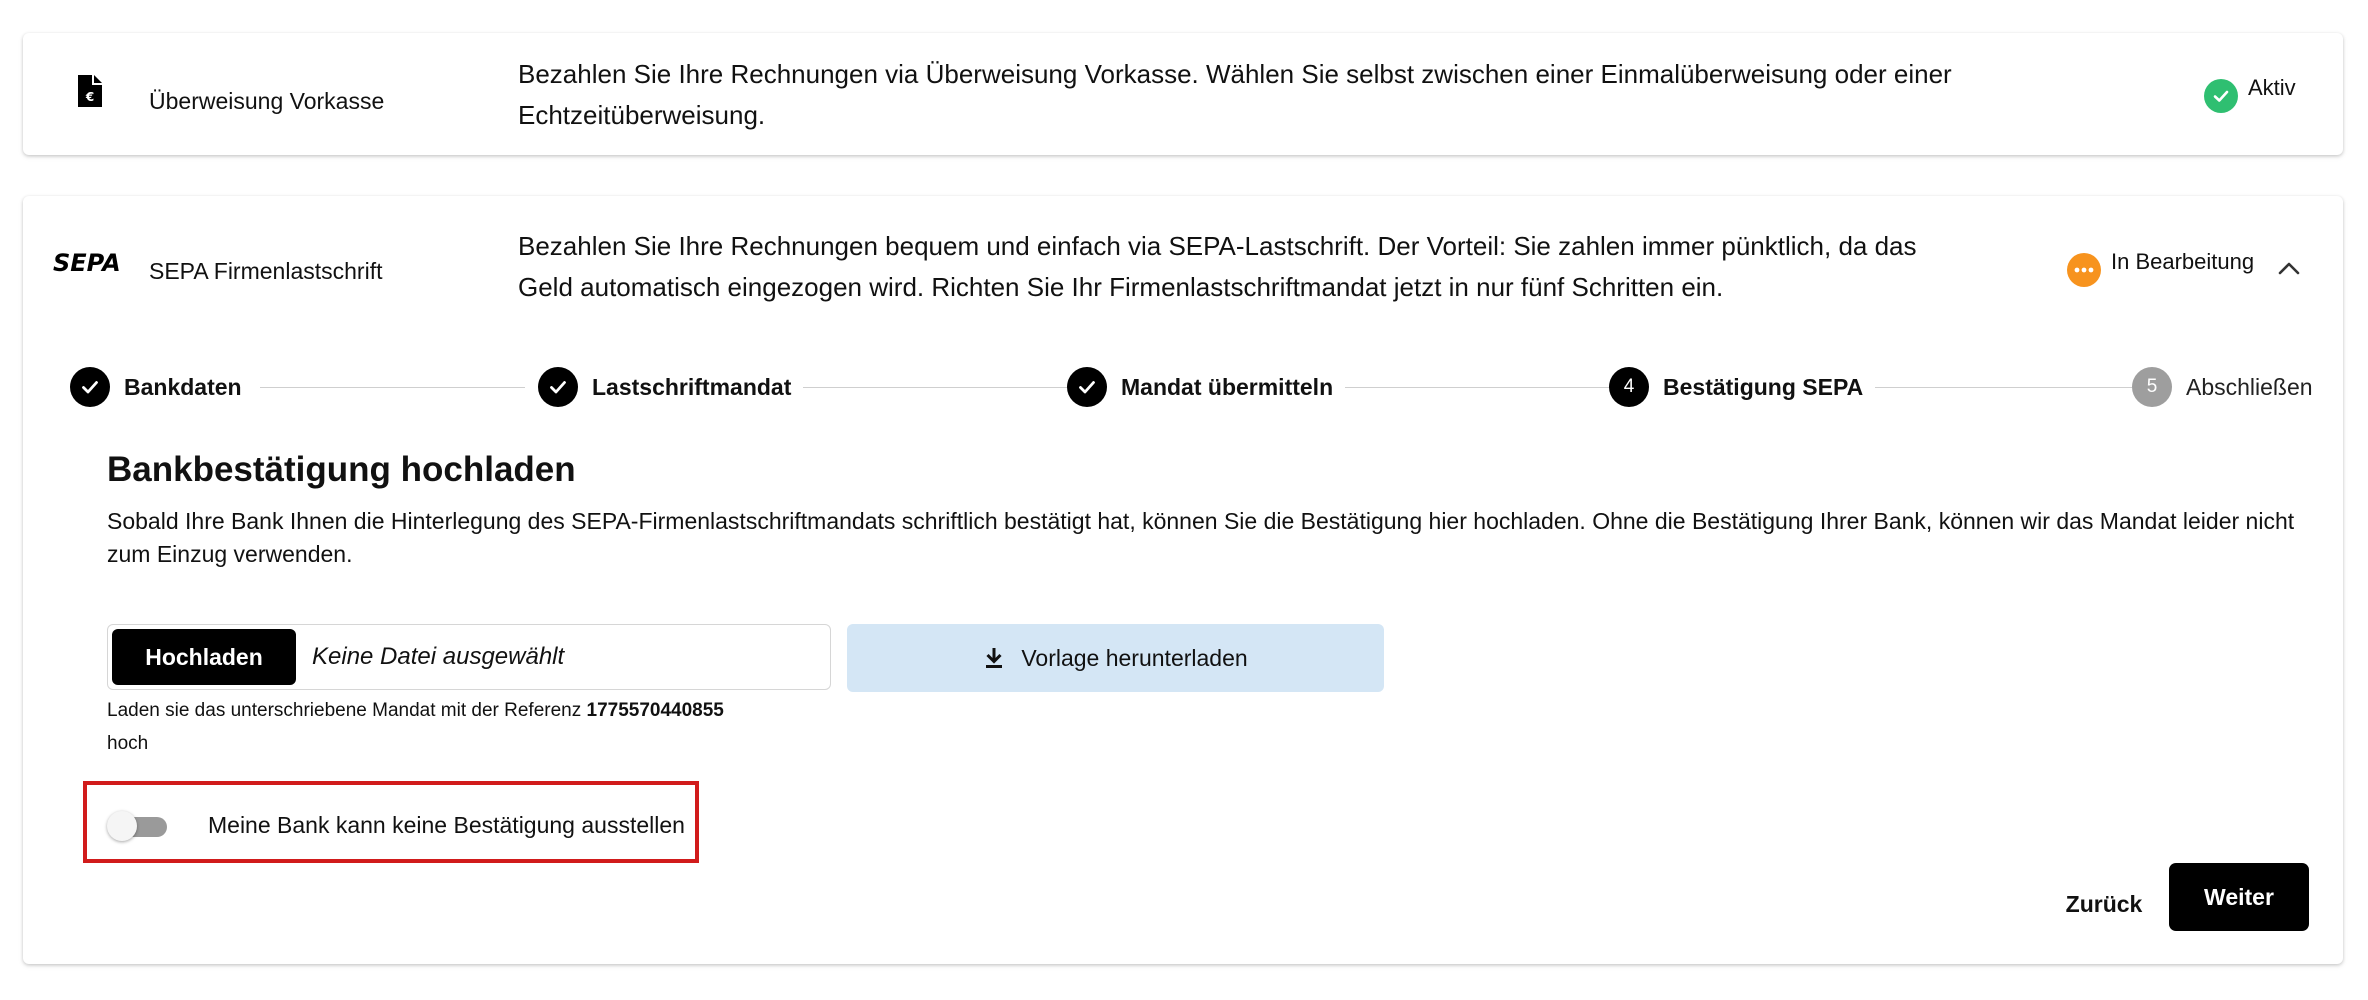 Image resolution: width=2368 pixels, height=1000 pixels. Describe the element at coordinates (2239, 897) in the screenshot. I see `next-button: Weiter` at that location.